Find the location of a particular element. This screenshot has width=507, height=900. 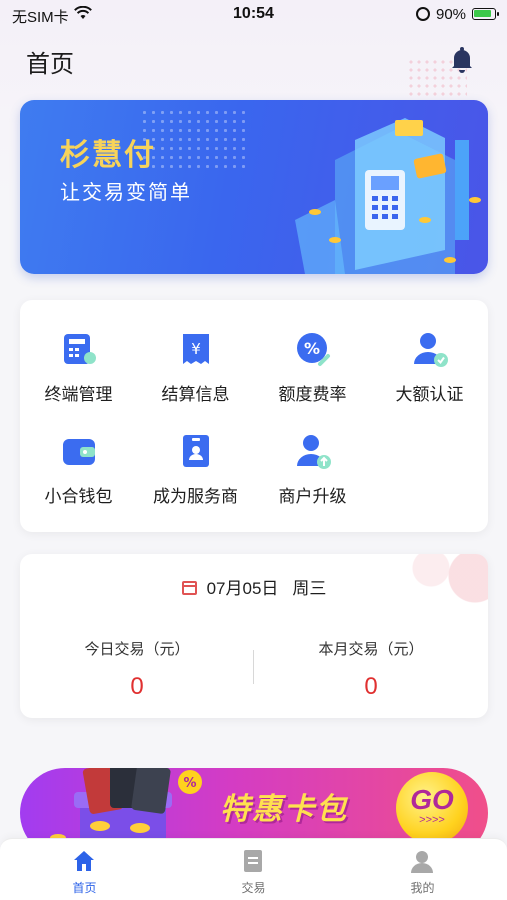

bottom-tab-bar: 首页 交易 我的 is located at coordinates (253, 869).